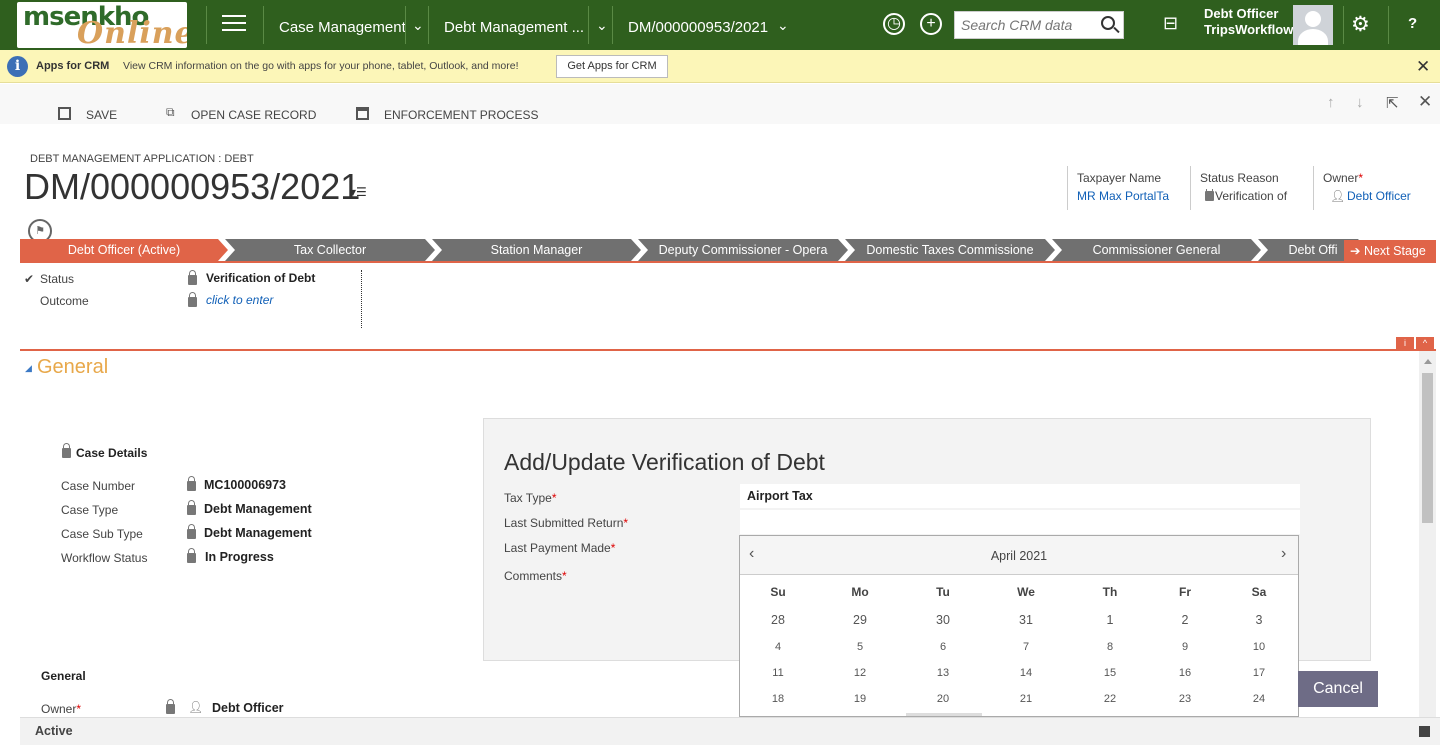  What do you see at coordinates (234, 25) in the screenshot?
I see `hamburger-menu-icon` at bounding box center [234, 25].